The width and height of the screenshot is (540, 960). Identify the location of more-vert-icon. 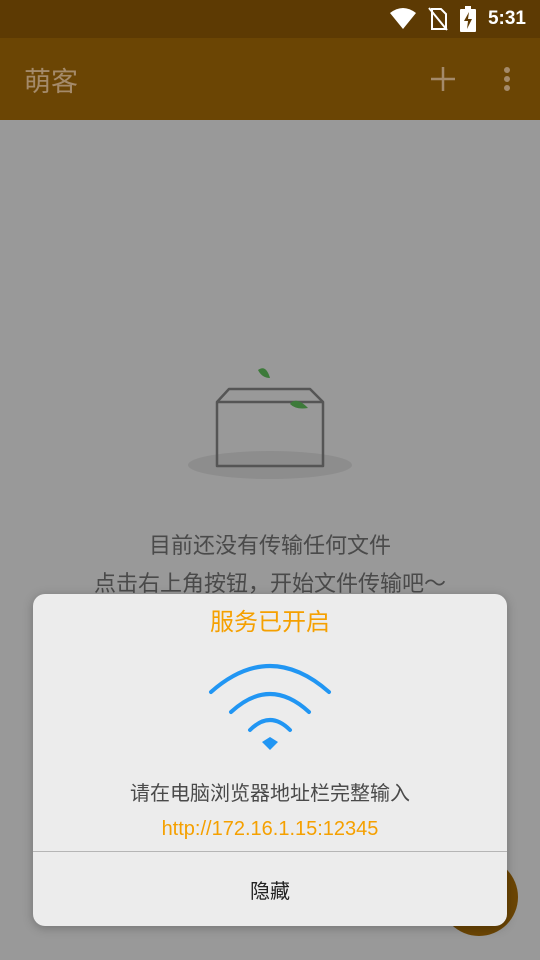
(507, 79).